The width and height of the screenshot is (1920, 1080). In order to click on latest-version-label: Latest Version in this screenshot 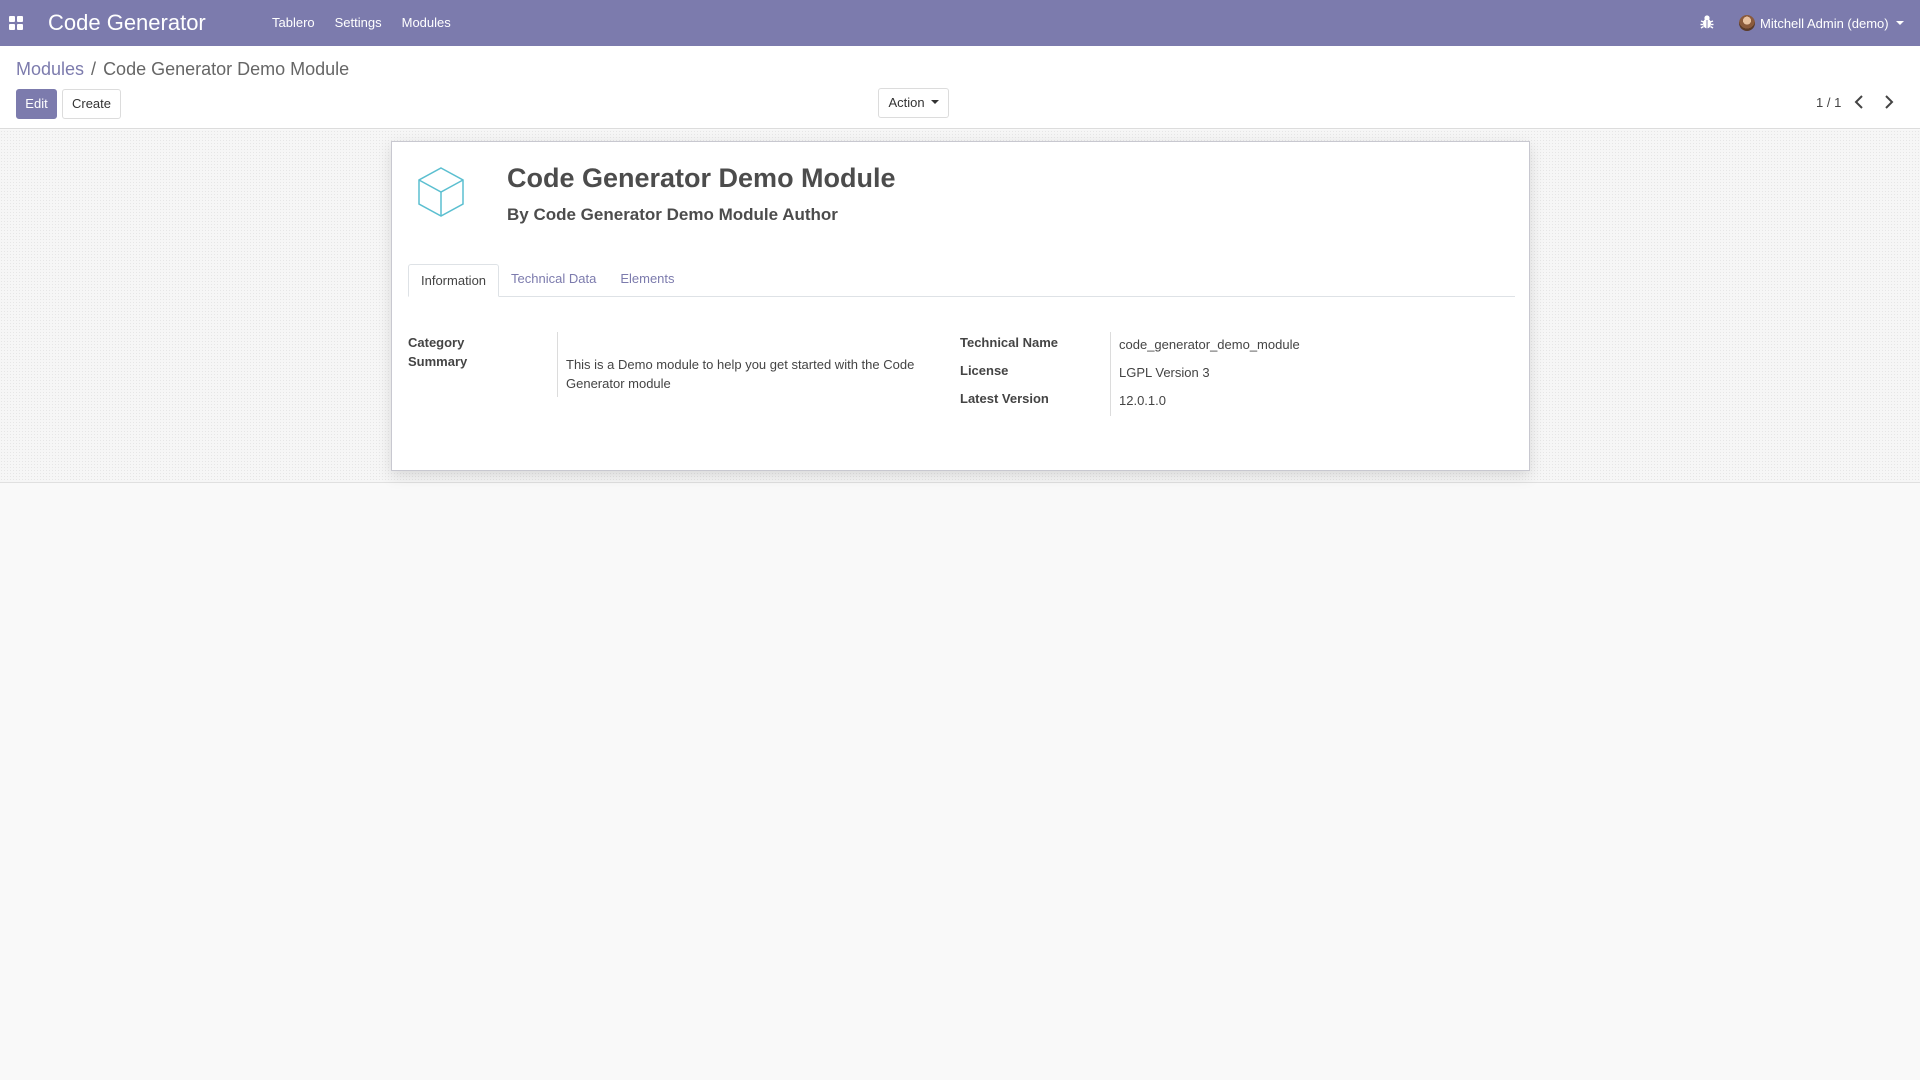, I will do `click(1004, 398)`.